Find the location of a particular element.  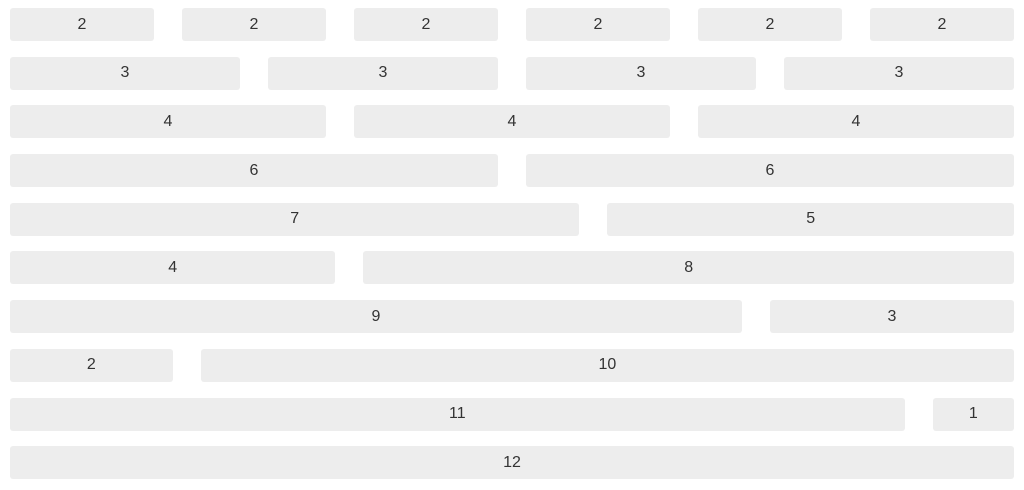

grid-column-cell: 7 is located at coordinates (295, 219).